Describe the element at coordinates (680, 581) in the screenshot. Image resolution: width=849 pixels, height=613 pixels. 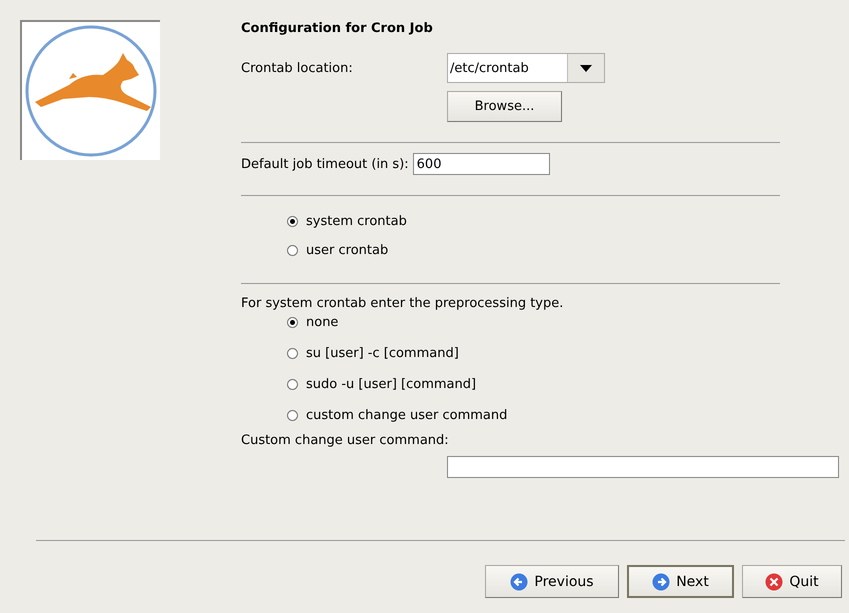
I see `wizard-button: Next` at that location.